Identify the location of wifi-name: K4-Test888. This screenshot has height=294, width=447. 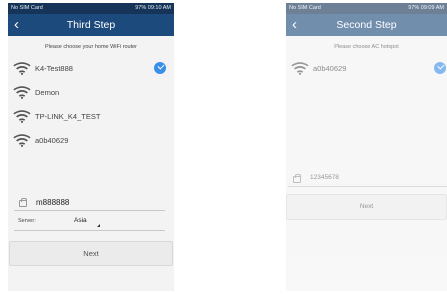
(54, 68).